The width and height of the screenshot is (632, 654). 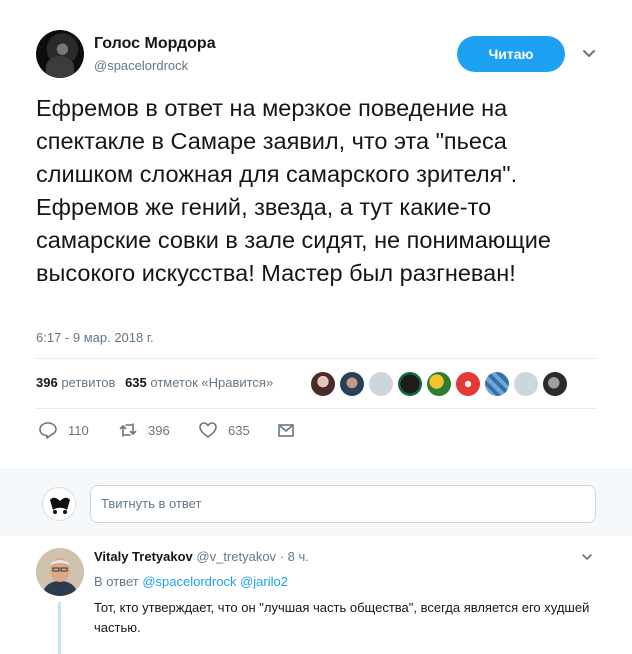 I want to click on reply-count: 110, so click(x=78, y=430).